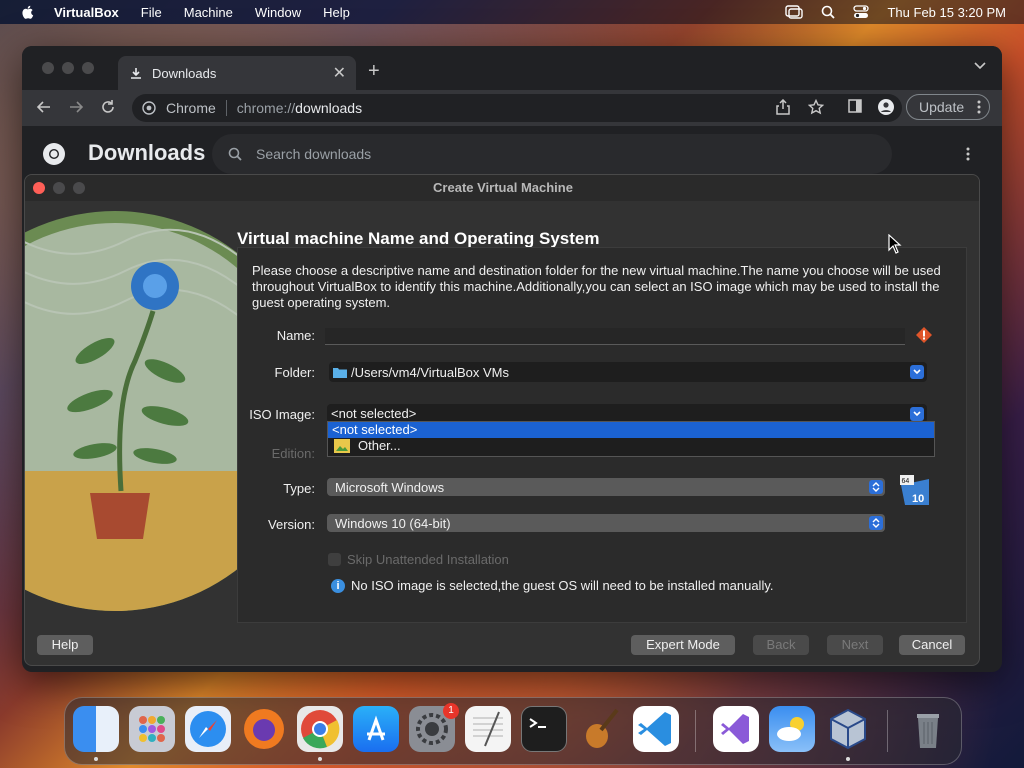  What do you see at coordinates (895, 244) in the screenshot?
I see `mouse-pointer-icon` at bounding box center [895, 244].